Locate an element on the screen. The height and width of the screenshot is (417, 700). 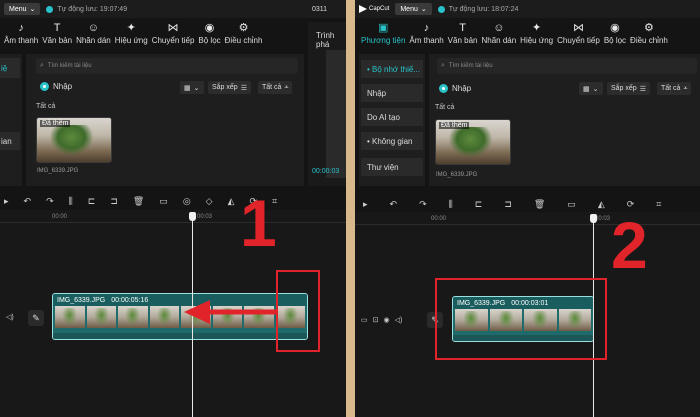
step-number: 2 is located at coordinates (629, 245).